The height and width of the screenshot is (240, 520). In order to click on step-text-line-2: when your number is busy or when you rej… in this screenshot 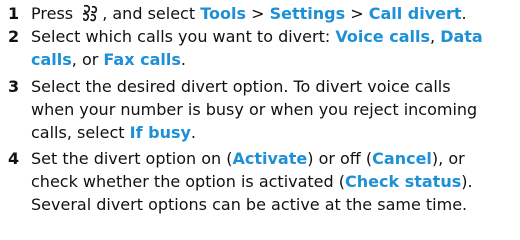, I will do `click(254, 109)`.